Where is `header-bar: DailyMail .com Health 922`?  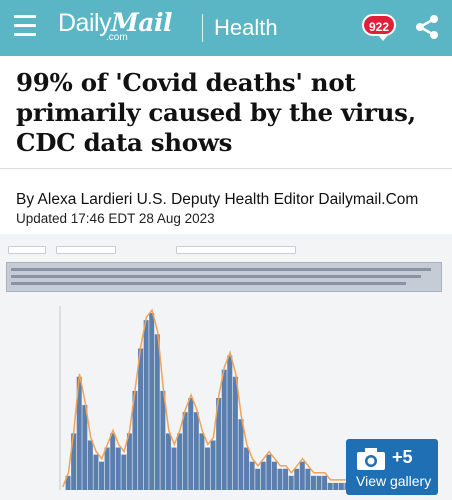
header-bar: DailyMail .com Health 922 is located at coordinates (226, 28).